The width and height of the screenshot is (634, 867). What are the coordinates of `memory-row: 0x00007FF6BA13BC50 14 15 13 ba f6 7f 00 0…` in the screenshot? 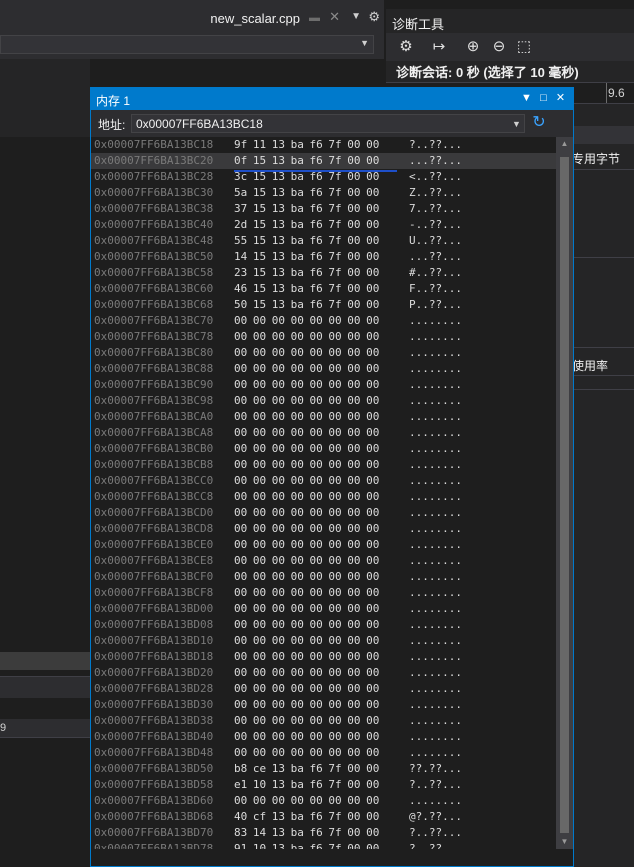 It's located at (323, 257).